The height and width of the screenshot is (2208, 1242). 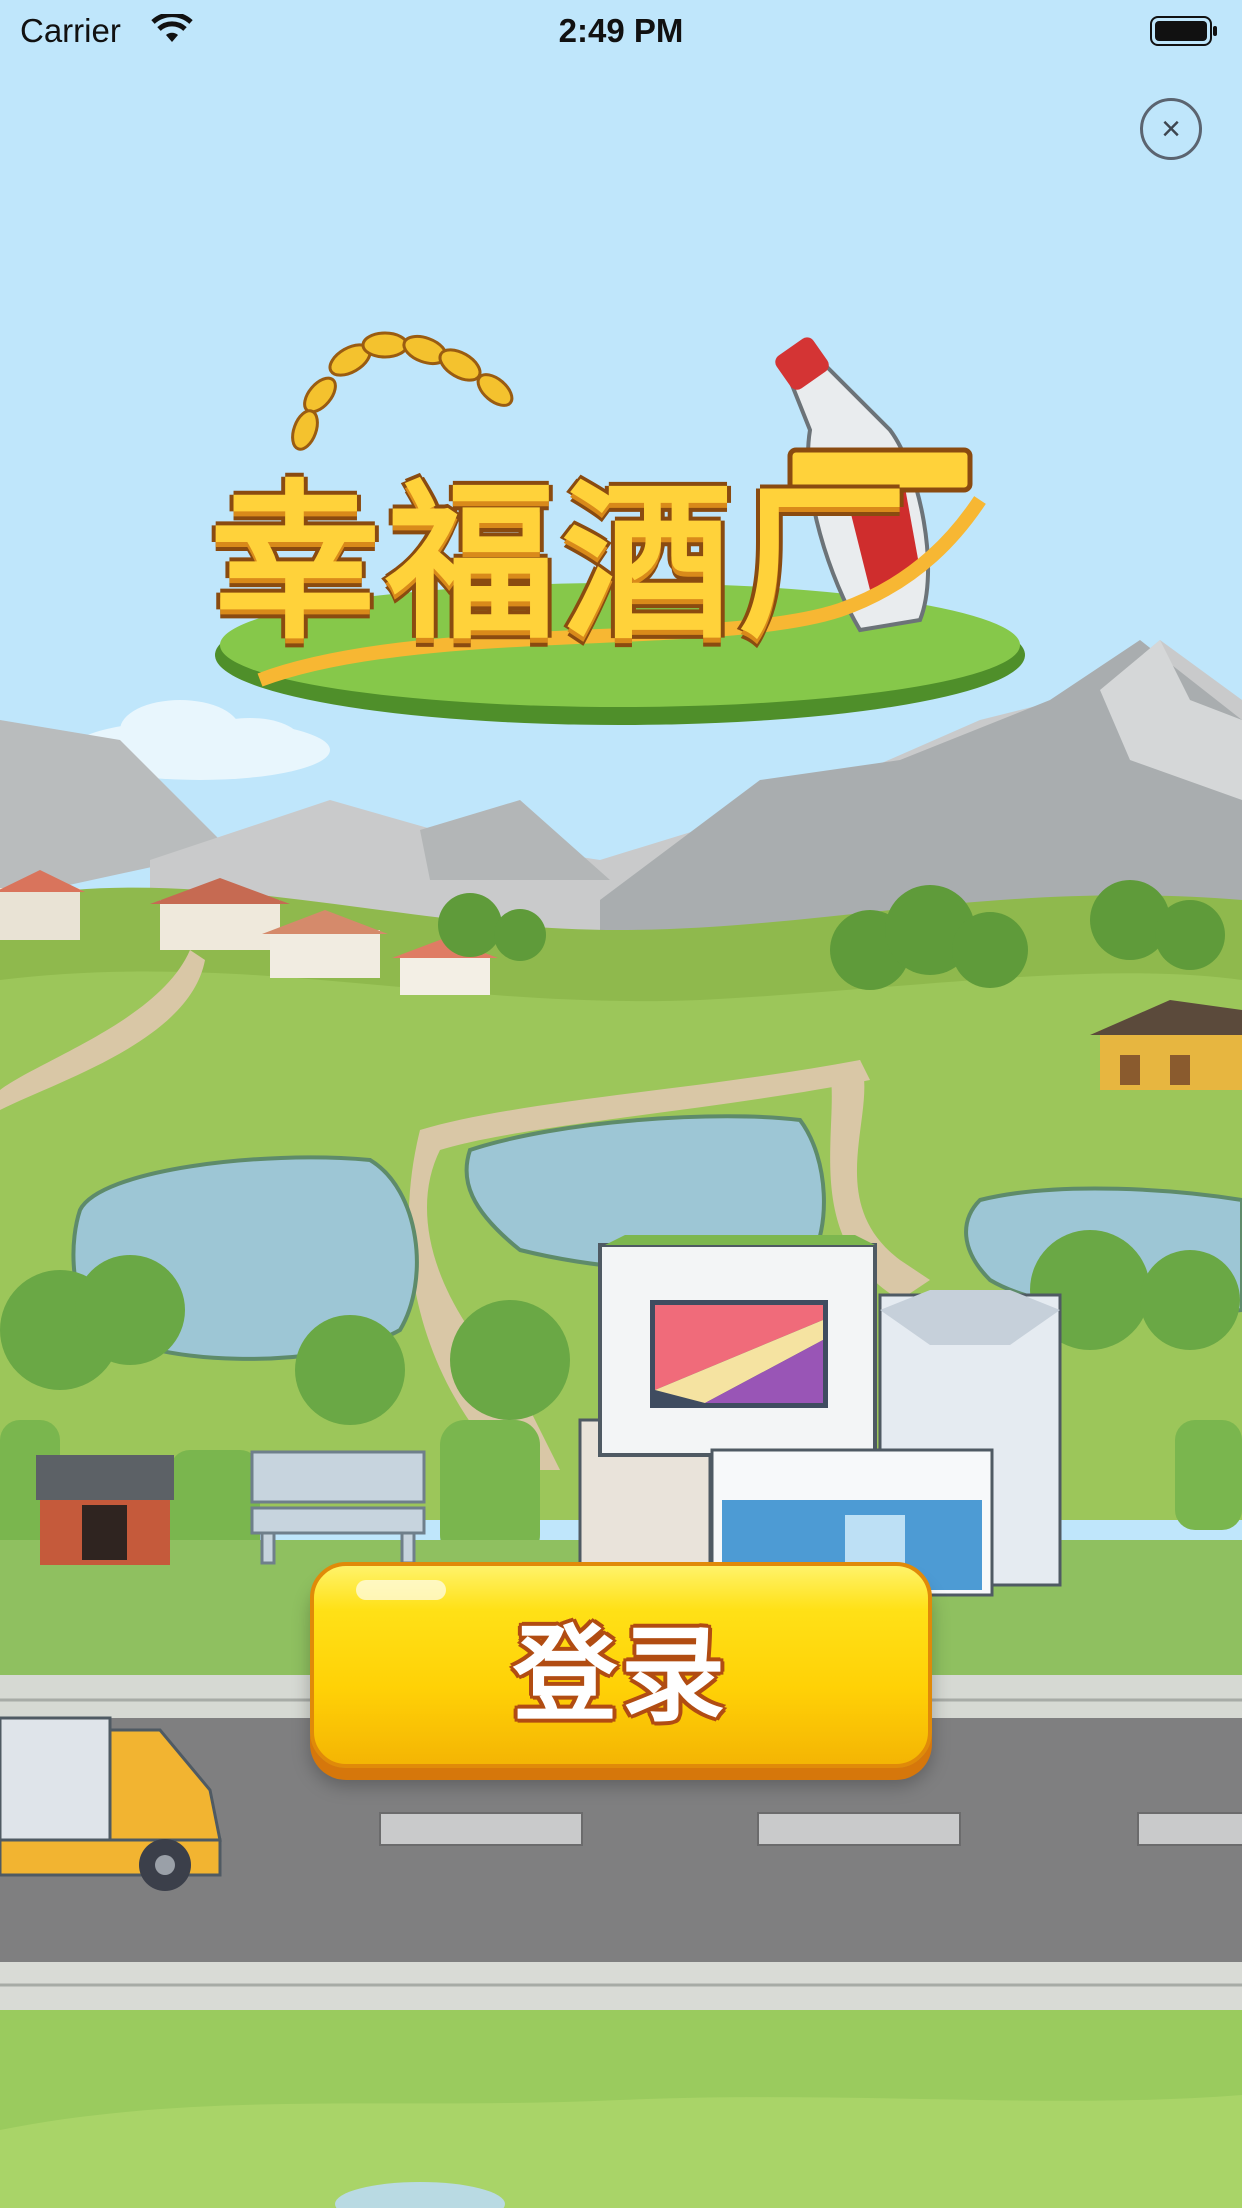 I want to click on close-icon: ×, so click(x=1171, y=129).